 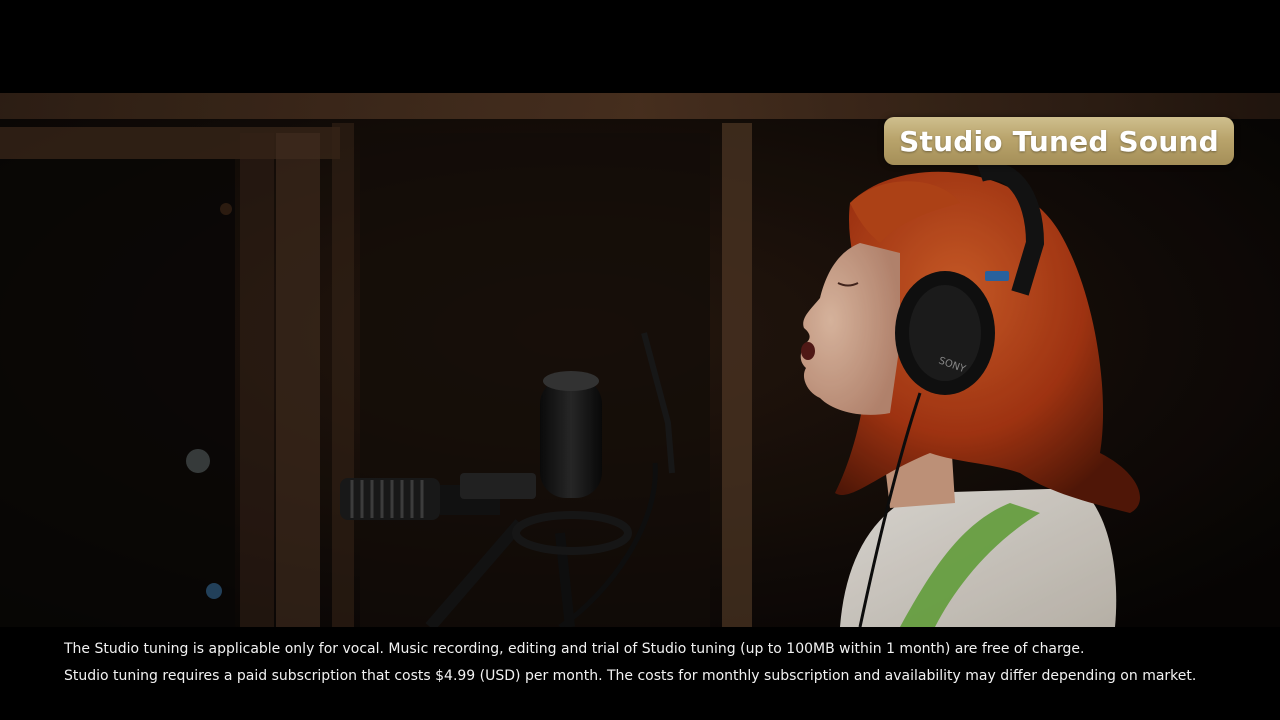 I want to click on letterbox-top, so click(x=640, y=46).